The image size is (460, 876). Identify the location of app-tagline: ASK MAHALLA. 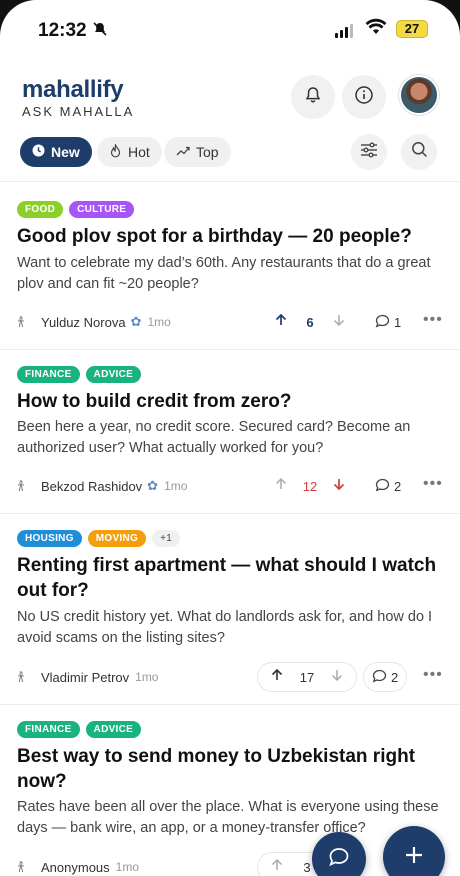
(78, 111).